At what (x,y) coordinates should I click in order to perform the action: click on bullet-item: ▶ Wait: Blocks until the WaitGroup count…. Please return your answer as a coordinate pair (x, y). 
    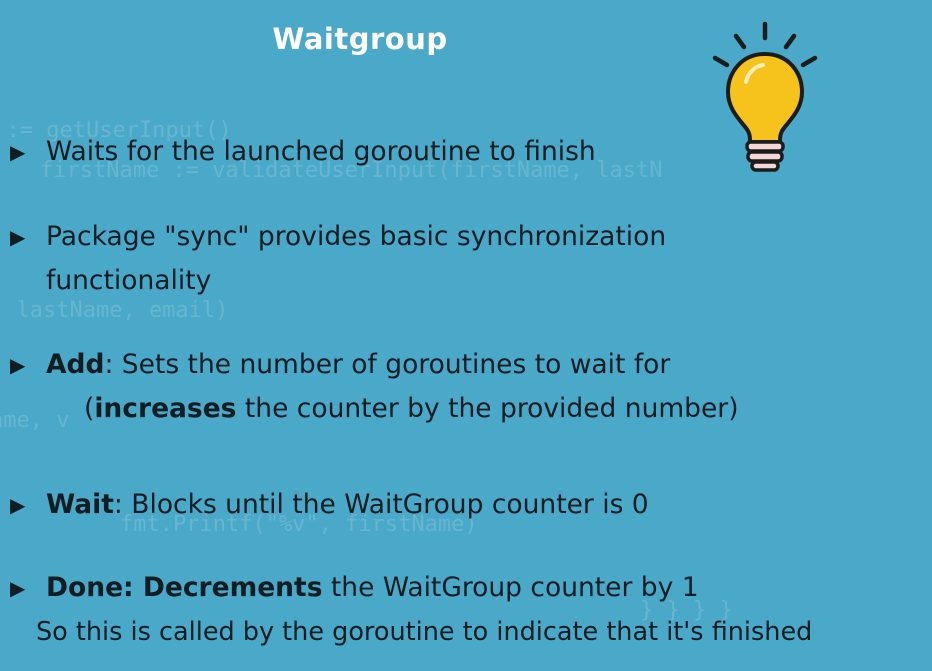
    Looking at the image, I should click on (469, 505).